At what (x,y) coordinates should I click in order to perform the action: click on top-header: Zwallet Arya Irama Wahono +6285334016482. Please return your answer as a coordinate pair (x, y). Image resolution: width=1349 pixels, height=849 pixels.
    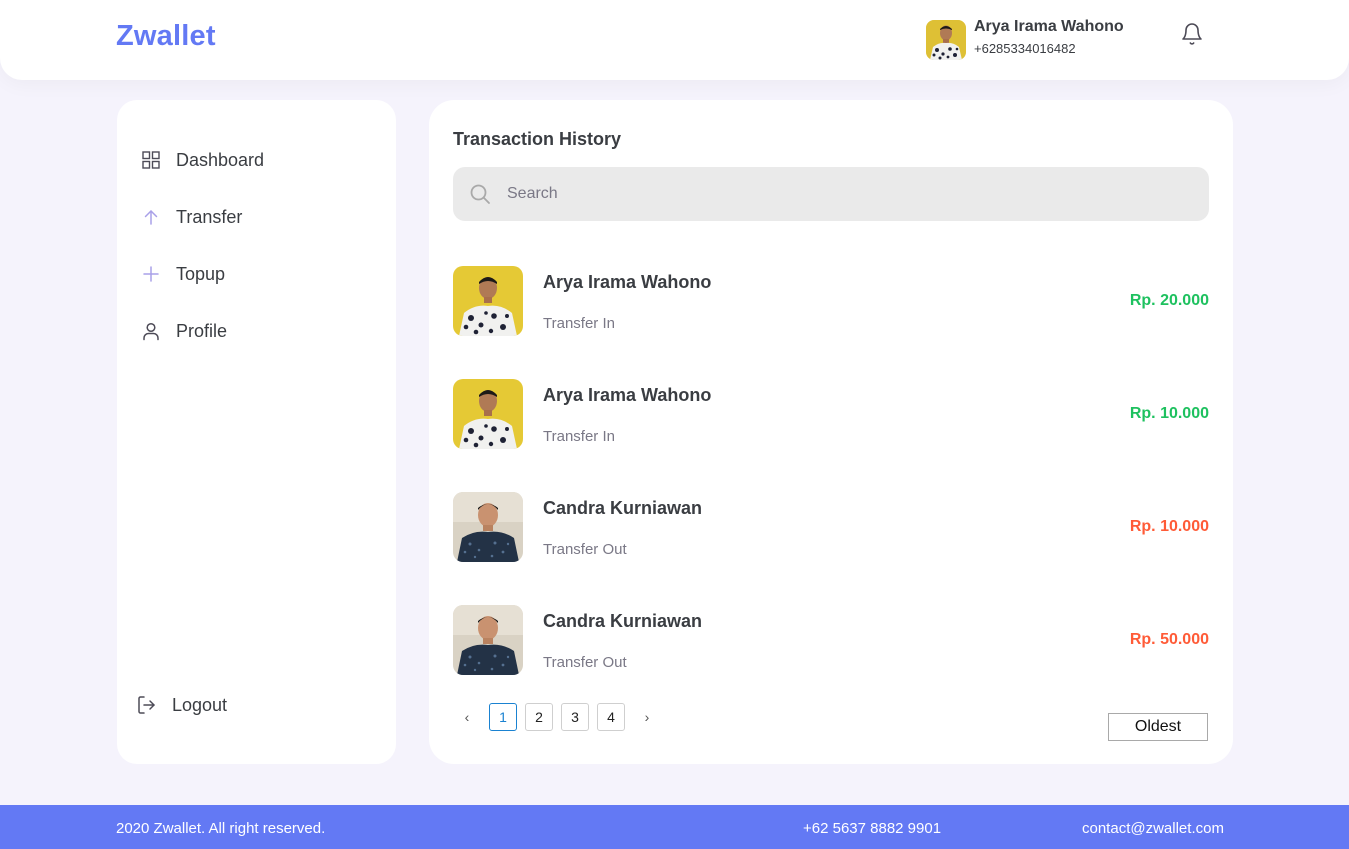
    Looking at the image, I should click on (674, 40).